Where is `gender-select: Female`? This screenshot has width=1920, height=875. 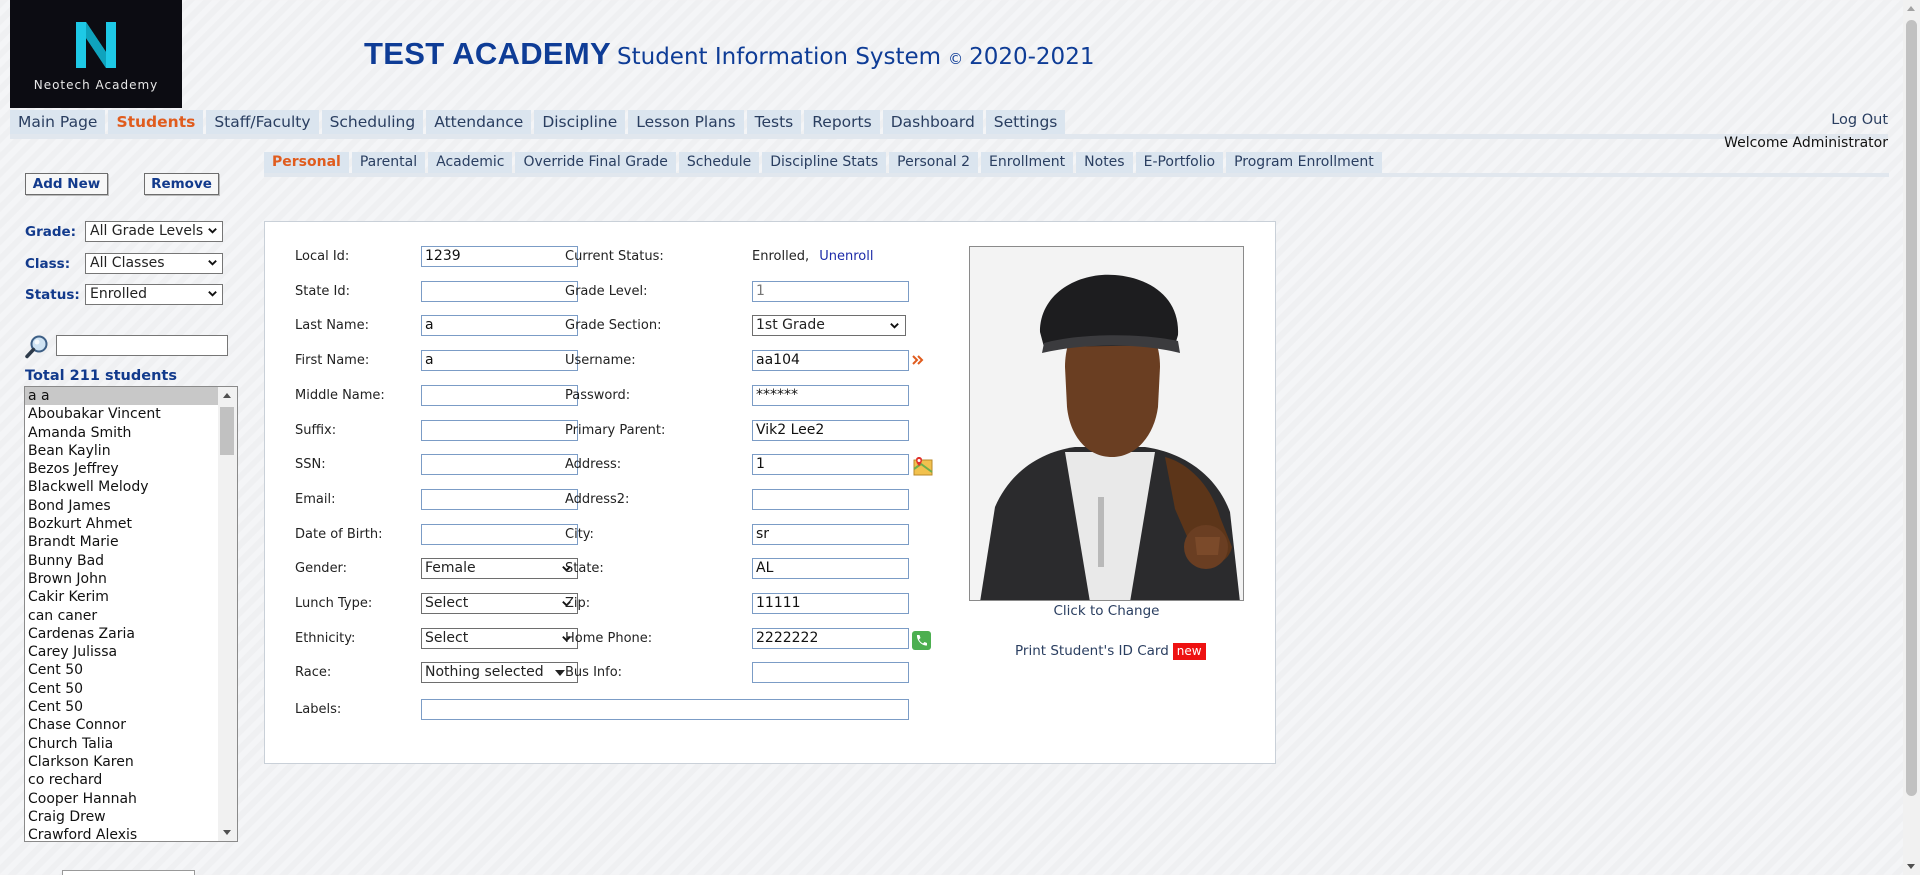
gender-select: Female is located at coordinates (499, 569).